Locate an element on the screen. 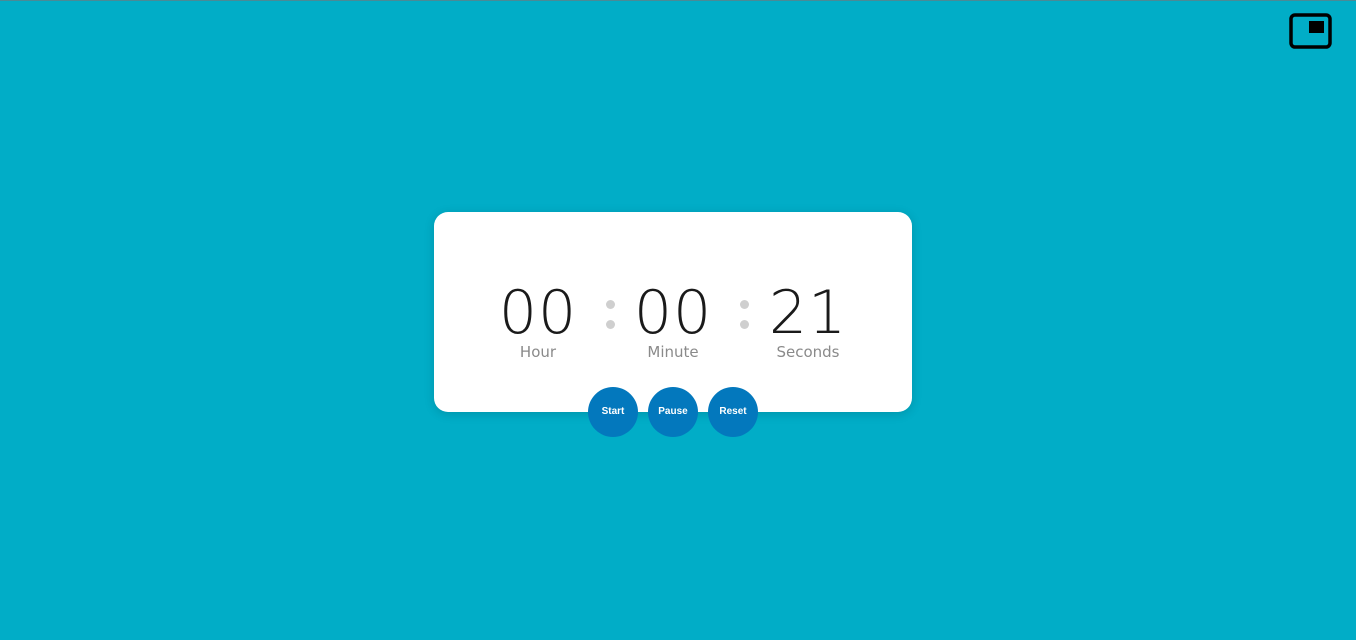 The height and width of the screenshot is (640, 1356). hour-value: 00 is located at coordinates (538, 313).